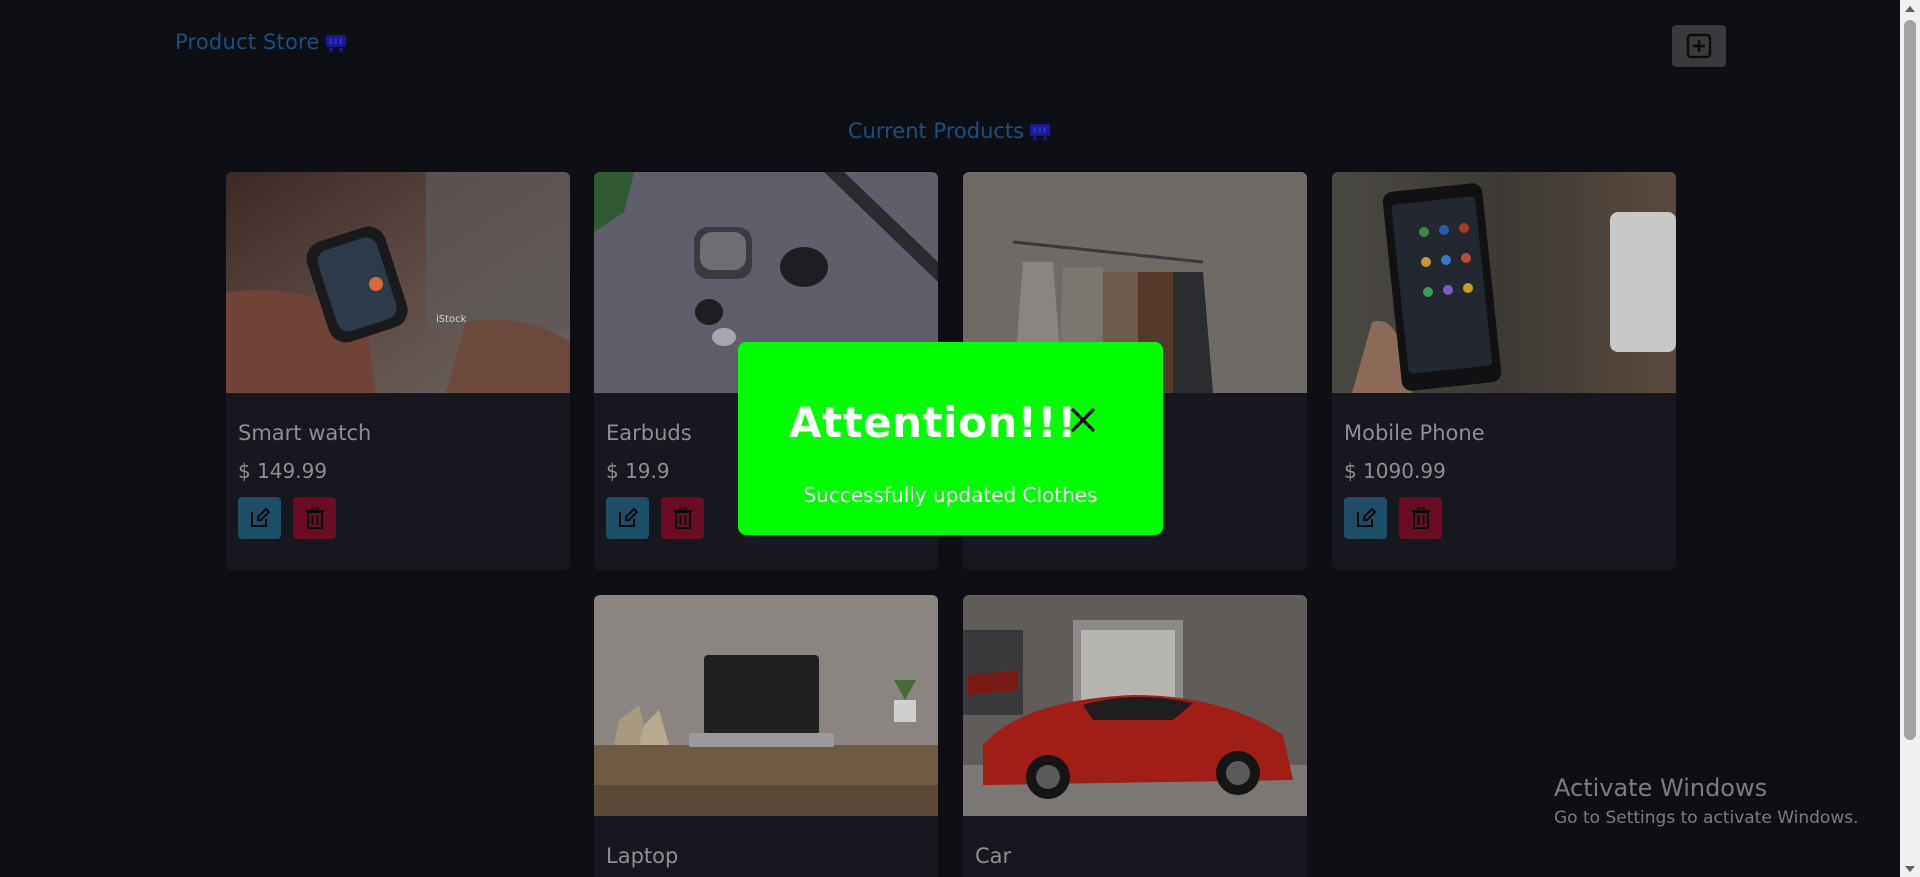 This screenshot has width=1920, height=877. I want to click on product-card: iStock Smart watch $ 149.99, so click(398, 371).